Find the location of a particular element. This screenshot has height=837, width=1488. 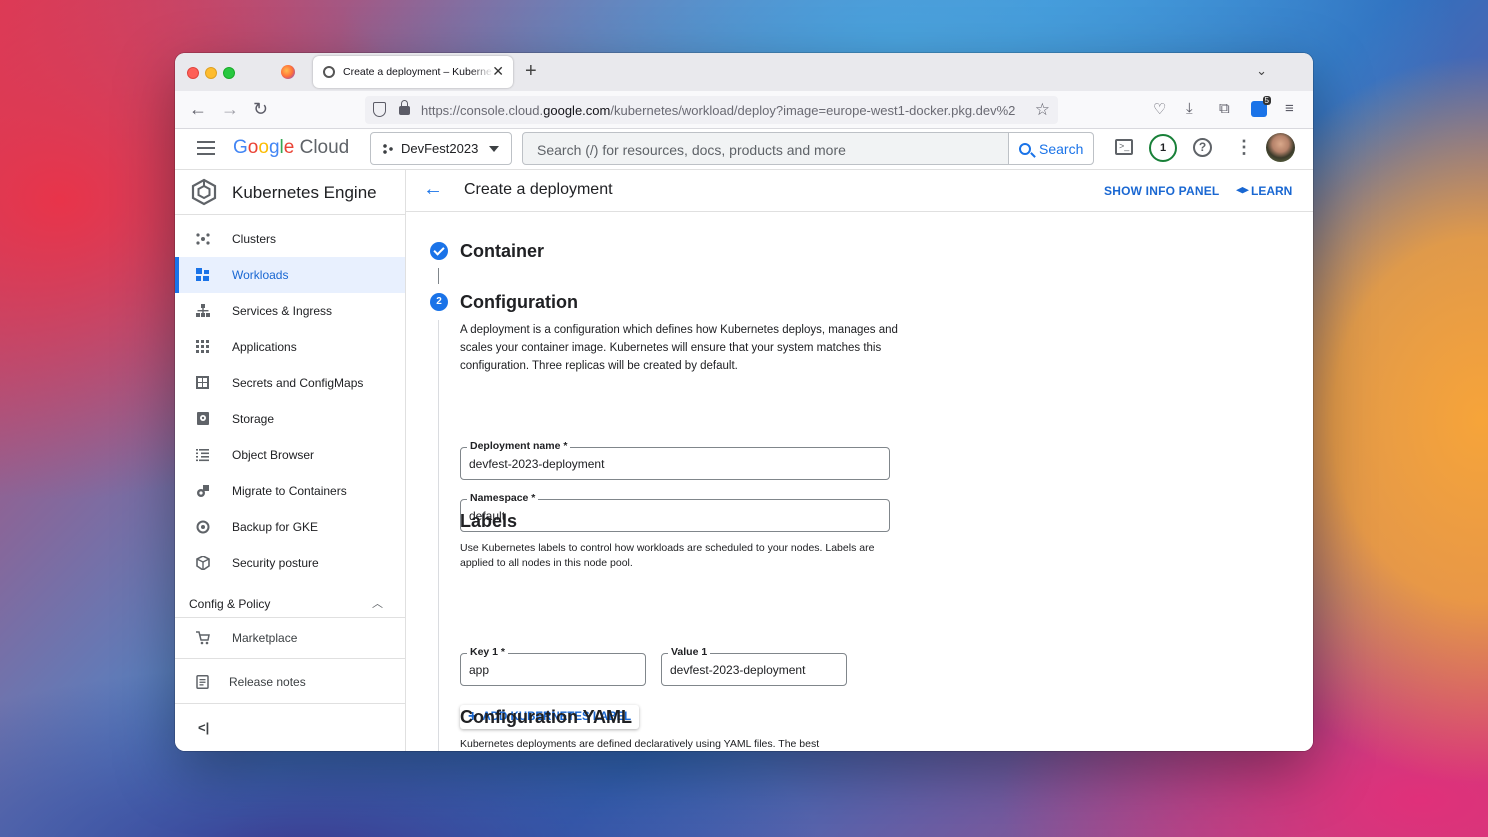

back-arrow-icon: ← is located at coordinates (433, 189).